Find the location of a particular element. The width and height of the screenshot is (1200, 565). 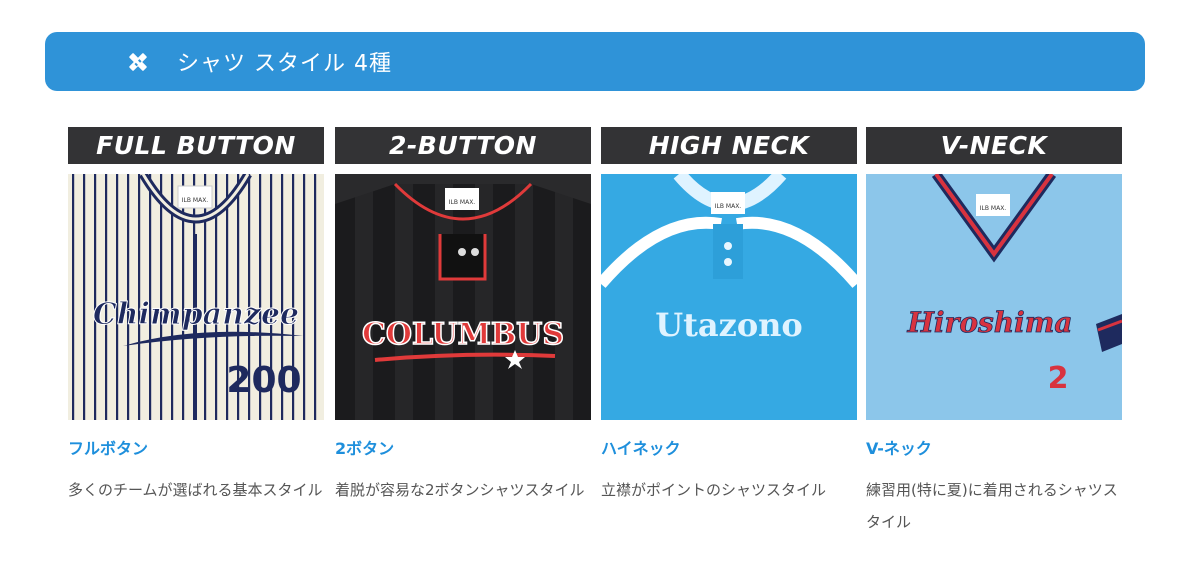

jersey-number: 2 is located at coordinates (1058, 378).